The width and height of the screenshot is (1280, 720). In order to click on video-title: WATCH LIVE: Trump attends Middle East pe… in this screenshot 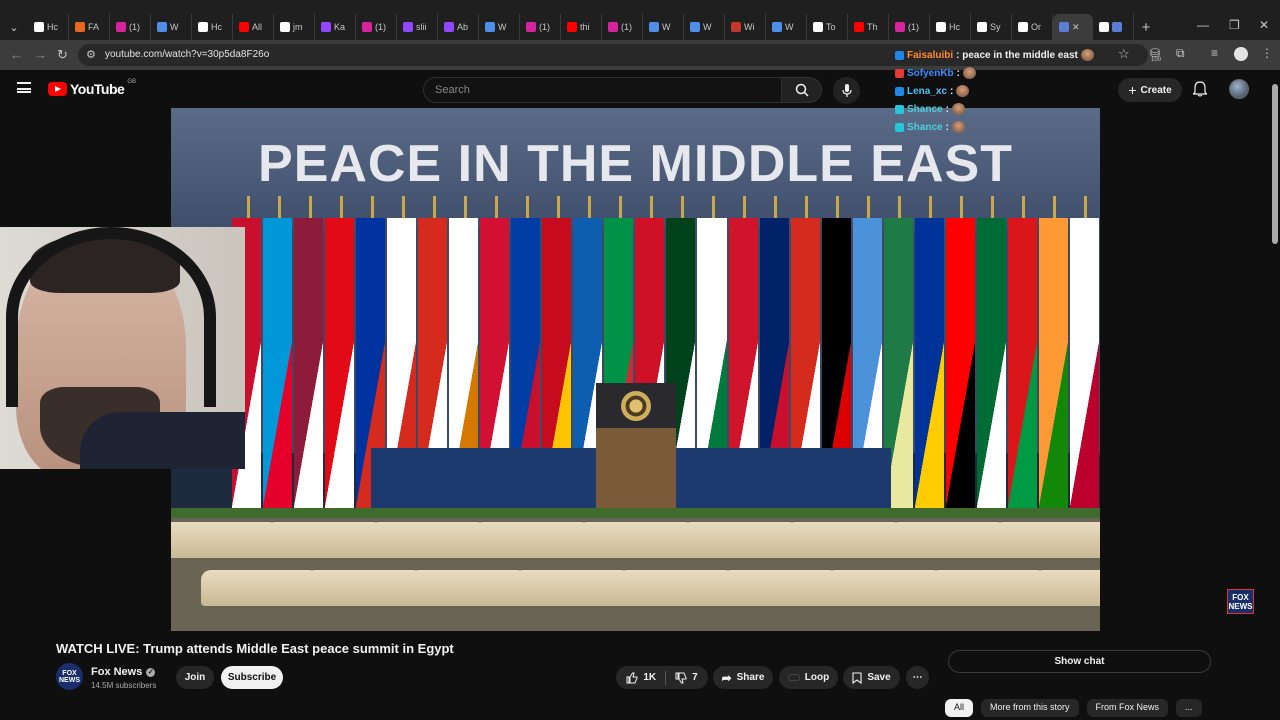, I will do `click(255, 648)`.